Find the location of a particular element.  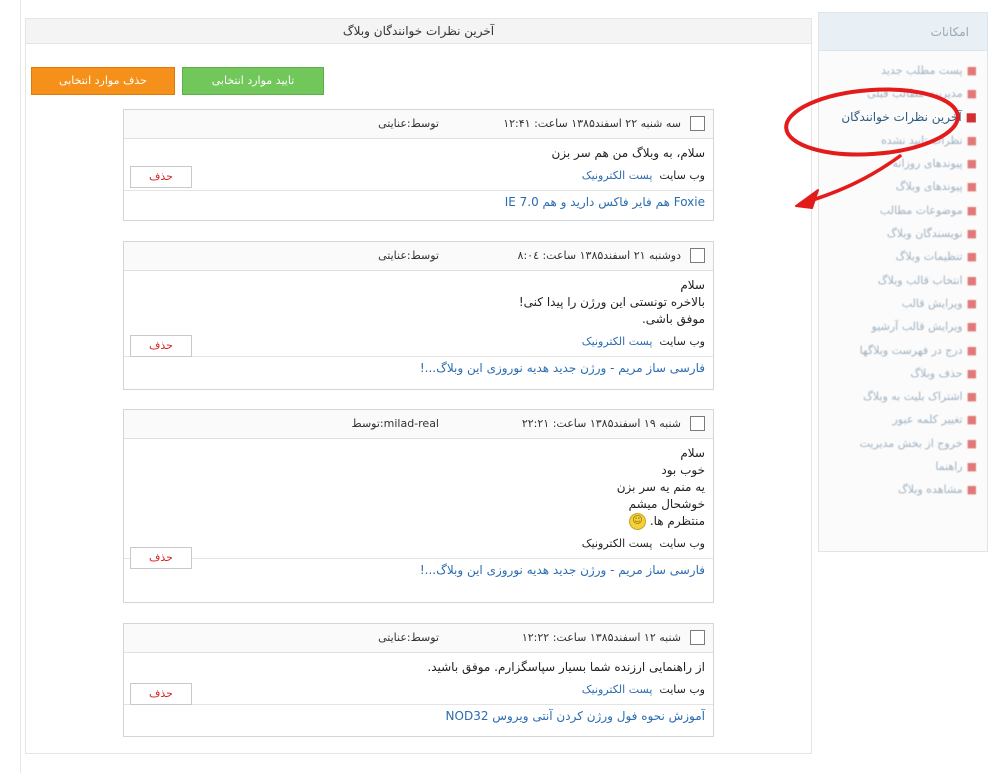

sidebar-item-edit-archive-template: ■ویرایش قالب آرشیو is located at coordinates (898, 326).